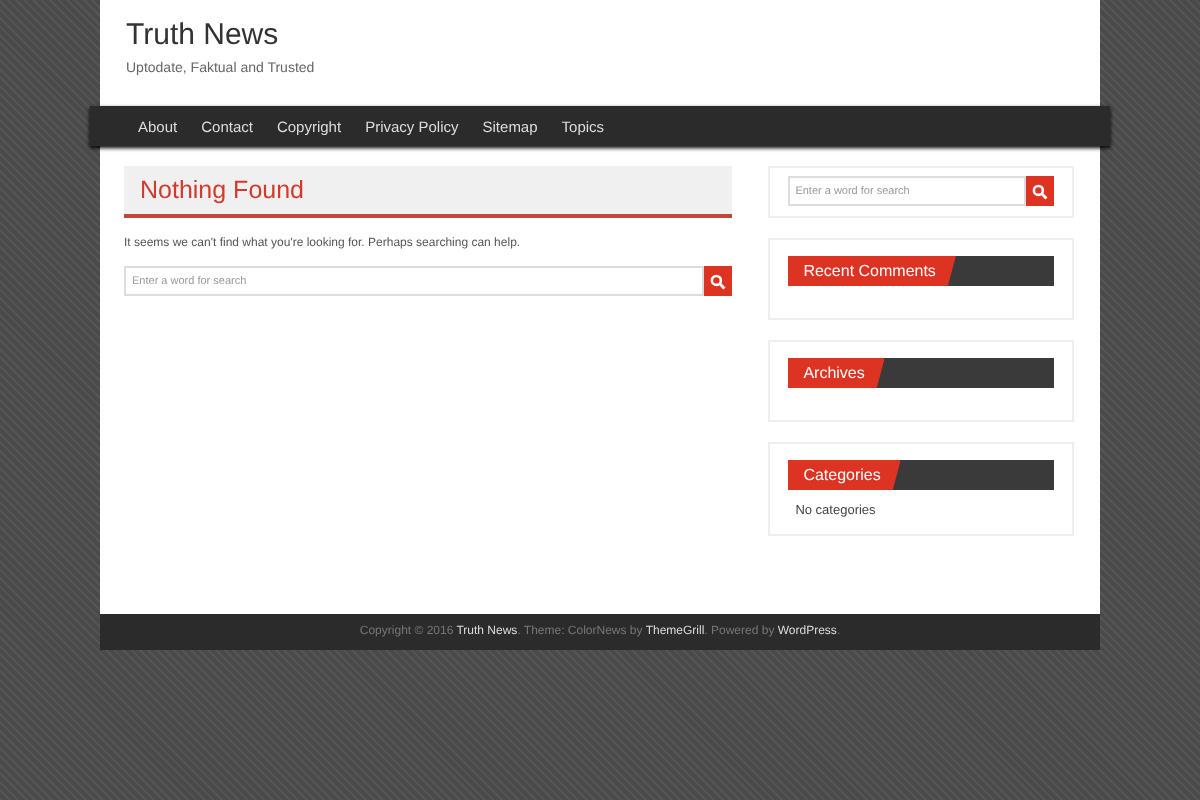  What do you see at coordinates (428, 192) in the screenshot?
I see `page-heading: Nothing Found` at bounding box center [428, 192].